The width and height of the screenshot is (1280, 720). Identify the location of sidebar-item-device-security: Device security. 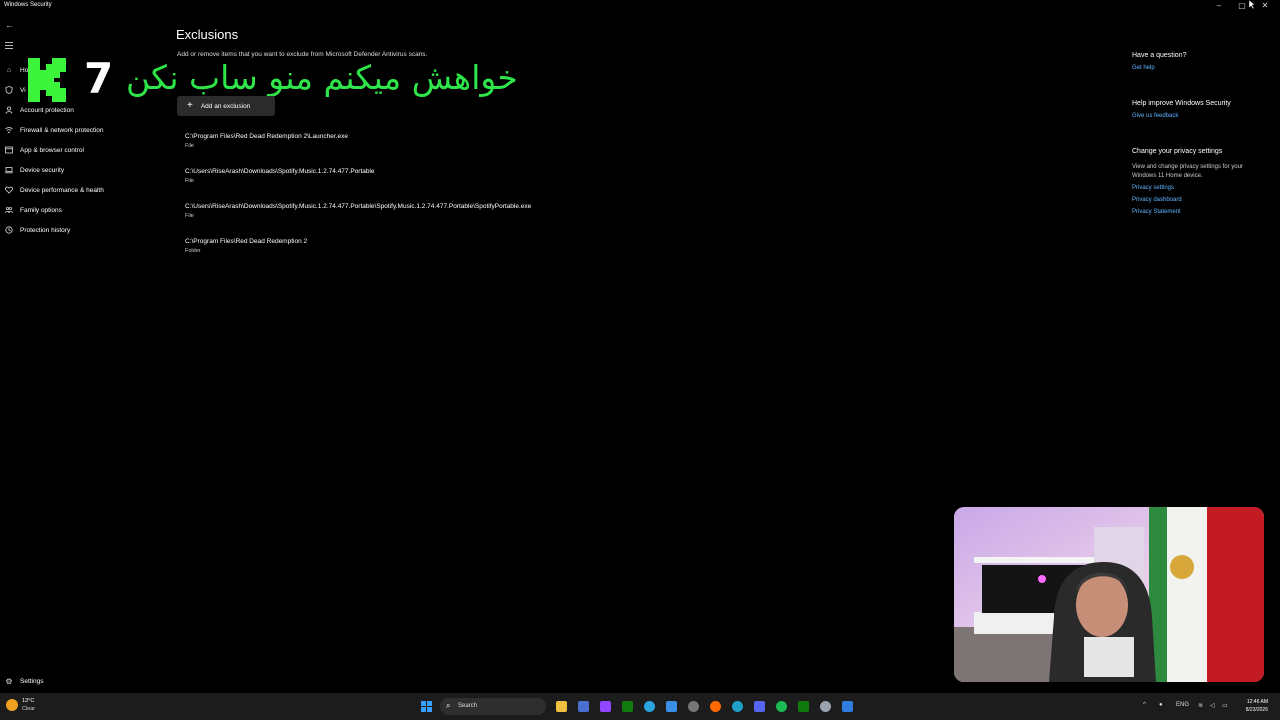
(85, 170).